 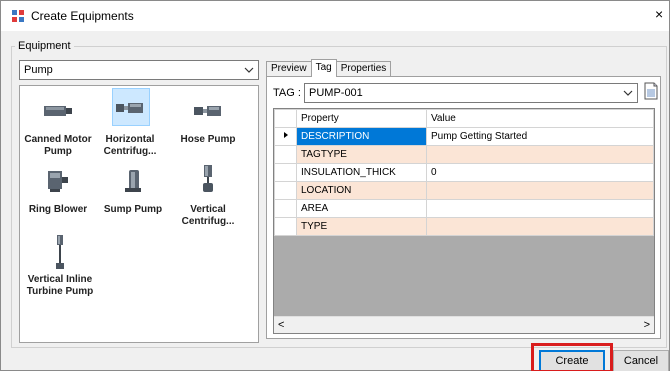 I want to click on annotation-highlight-box, so click(x=572, y=357).